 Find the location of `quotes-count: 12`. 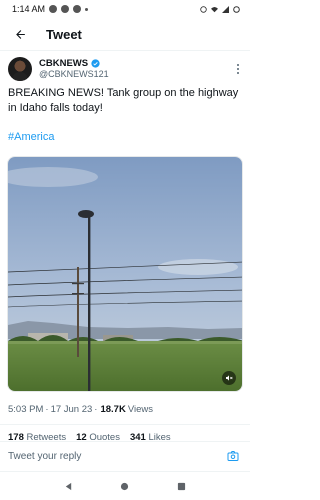

quotes-count: 12 is located at coordinates (81, 436).